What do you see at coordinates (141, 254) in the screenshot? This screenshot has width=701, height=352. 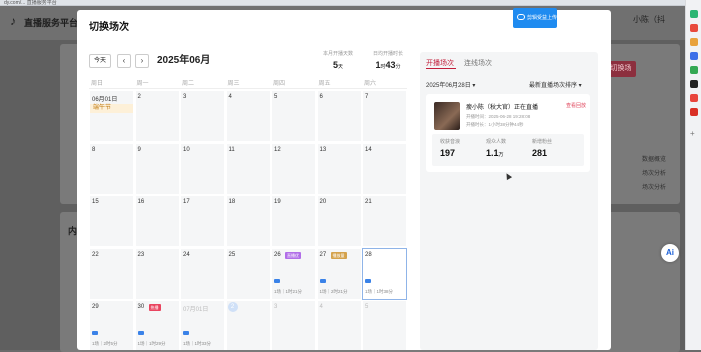 I see `calendar-day-number: 23` at bounding box center [141, 254].